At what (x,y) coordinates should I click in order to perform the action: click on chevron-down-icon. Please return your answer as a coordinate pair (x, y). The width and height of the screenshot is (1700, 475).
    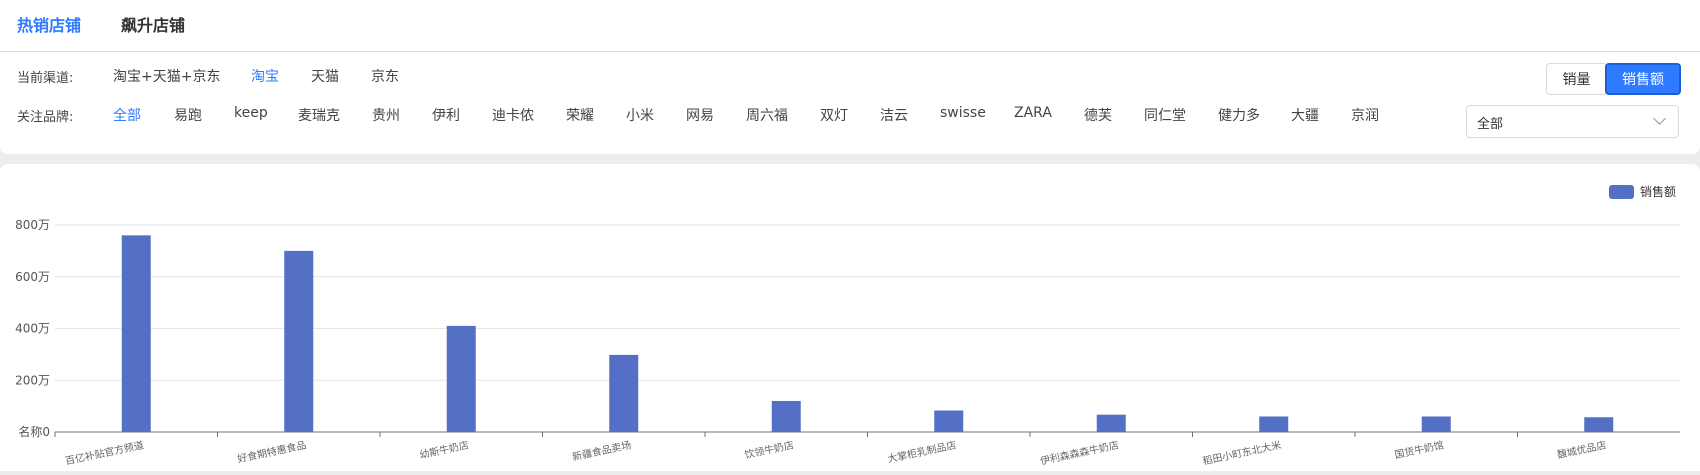
    Looking at the image, I should click on (1659, 118).